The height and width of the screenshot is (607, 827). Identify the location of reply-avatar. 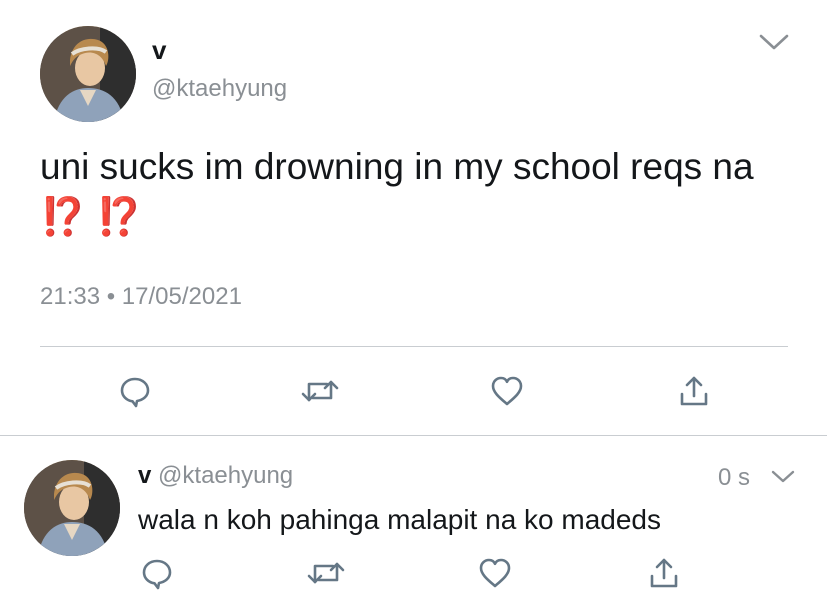
(72, 508).